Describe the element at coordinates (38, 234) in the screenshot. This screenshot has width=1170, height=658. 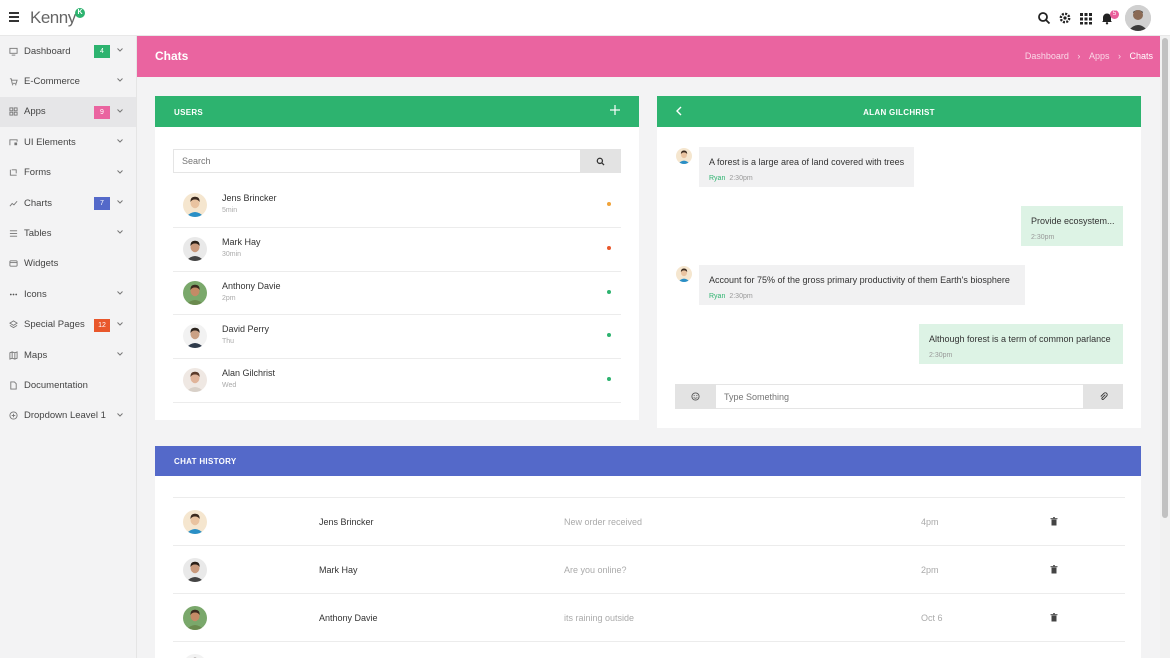
I see `sidebar-item-label: Tables` at that location.